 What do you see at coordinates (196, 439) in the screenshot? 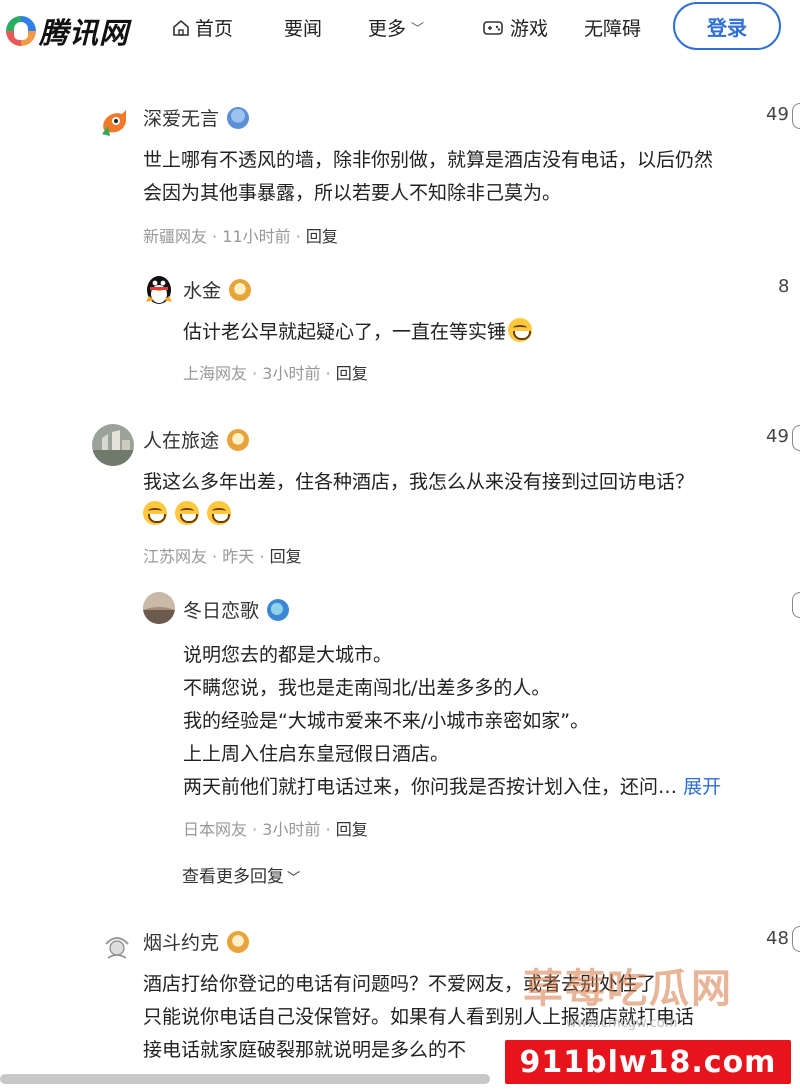
I see `comment-username: 人在旅途` at bounding box center [196, 439].